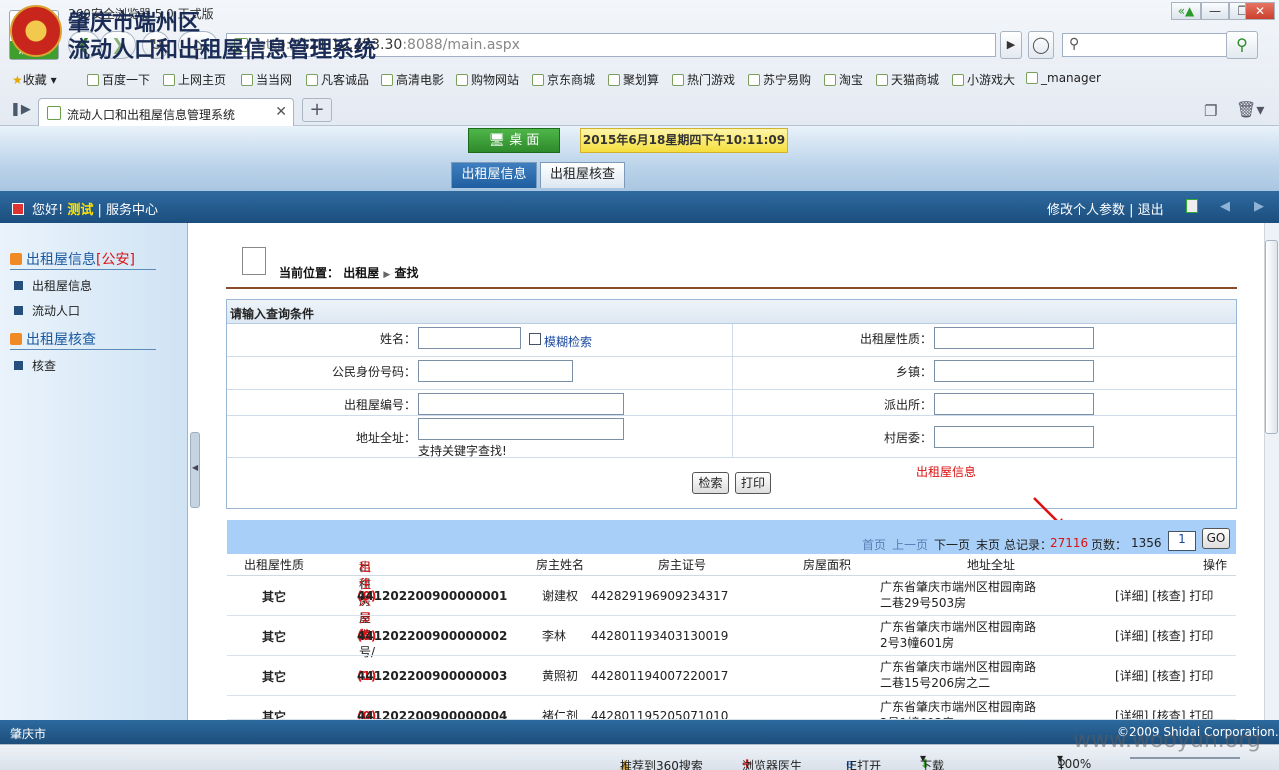 This screenshot has height=770, width=1279. Describe the element at coordinates (568, 341) in the screenshot. I see `fuzzy-search-label: 模糊检索` at that location.